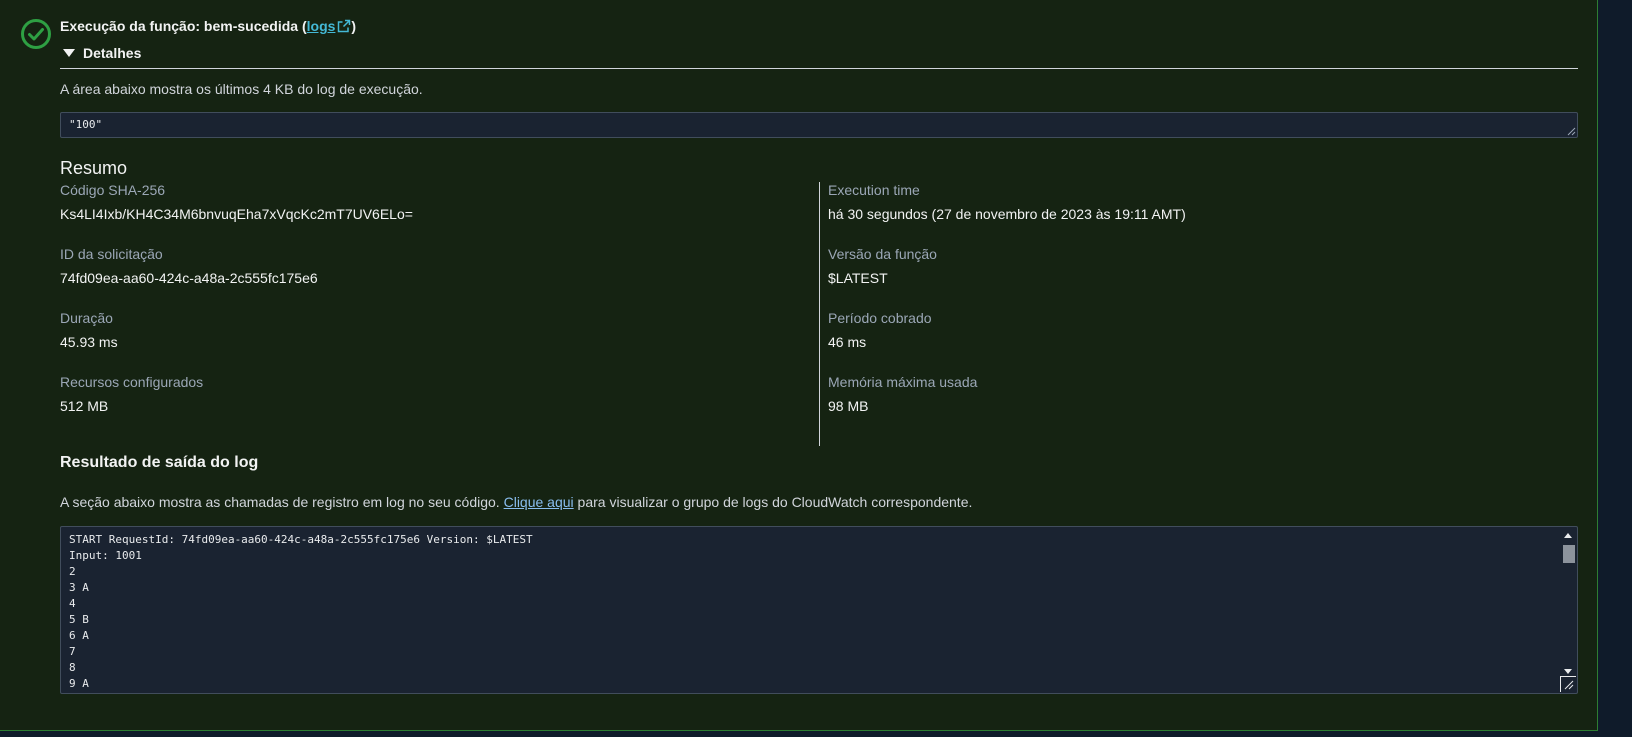  Describe the element at coordinates (159, 462) in the screenshot. I see `log-output-title: Resultado de saída do log` at that location.